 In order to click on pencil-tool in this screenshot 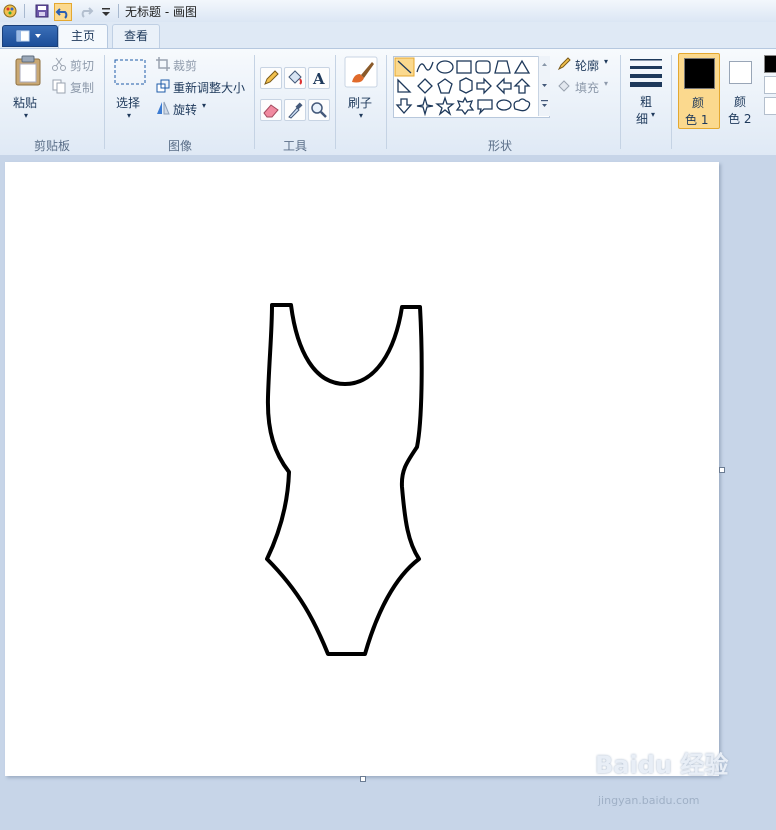, I will do `click(271, 78)`.